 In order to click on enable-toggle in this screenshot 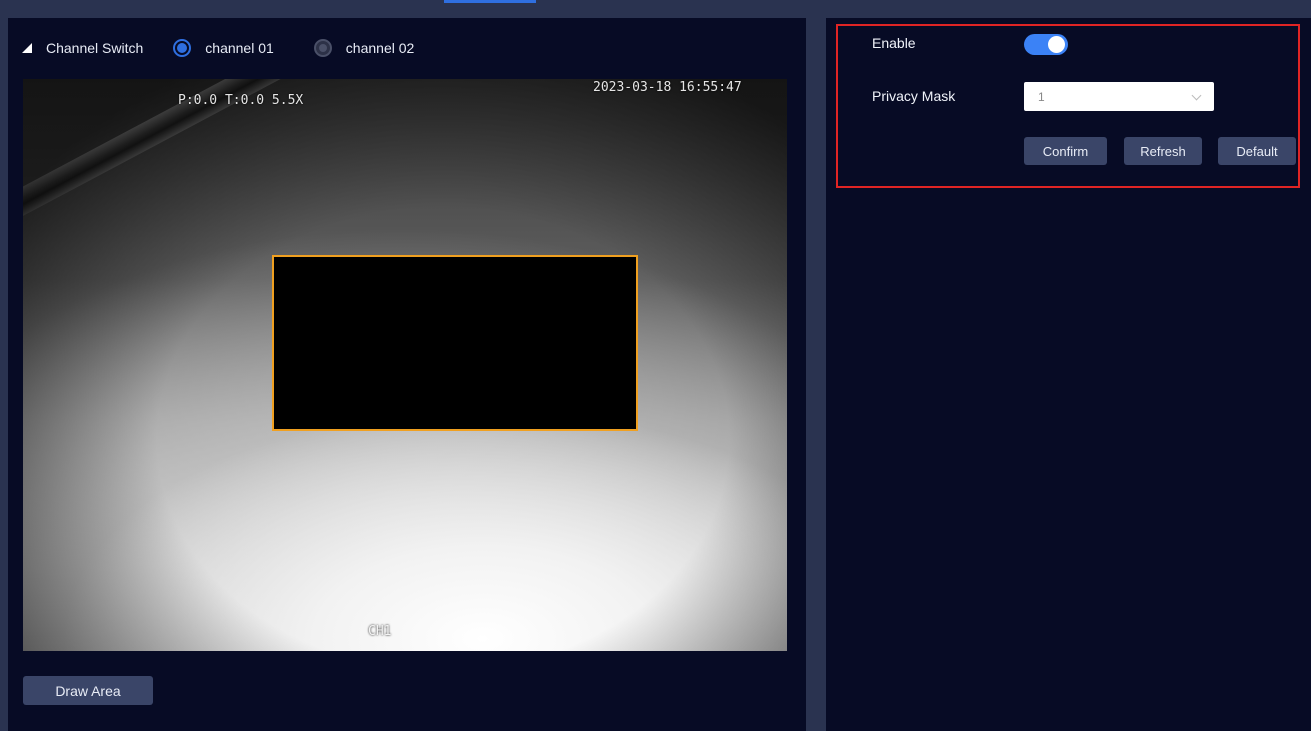, I will do `click(1046, 44)`.